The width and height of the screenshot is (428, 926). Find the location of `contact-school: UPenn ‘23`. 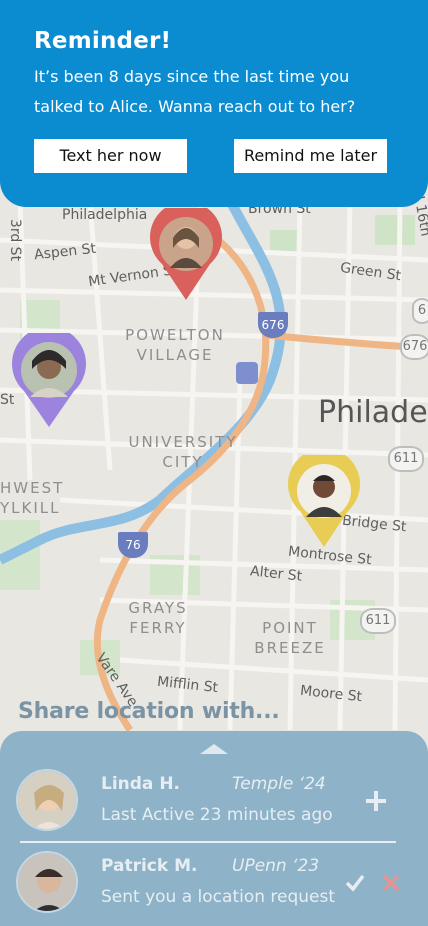

contact-school: UPenn ‘23 is located at coordinates (276, 866).